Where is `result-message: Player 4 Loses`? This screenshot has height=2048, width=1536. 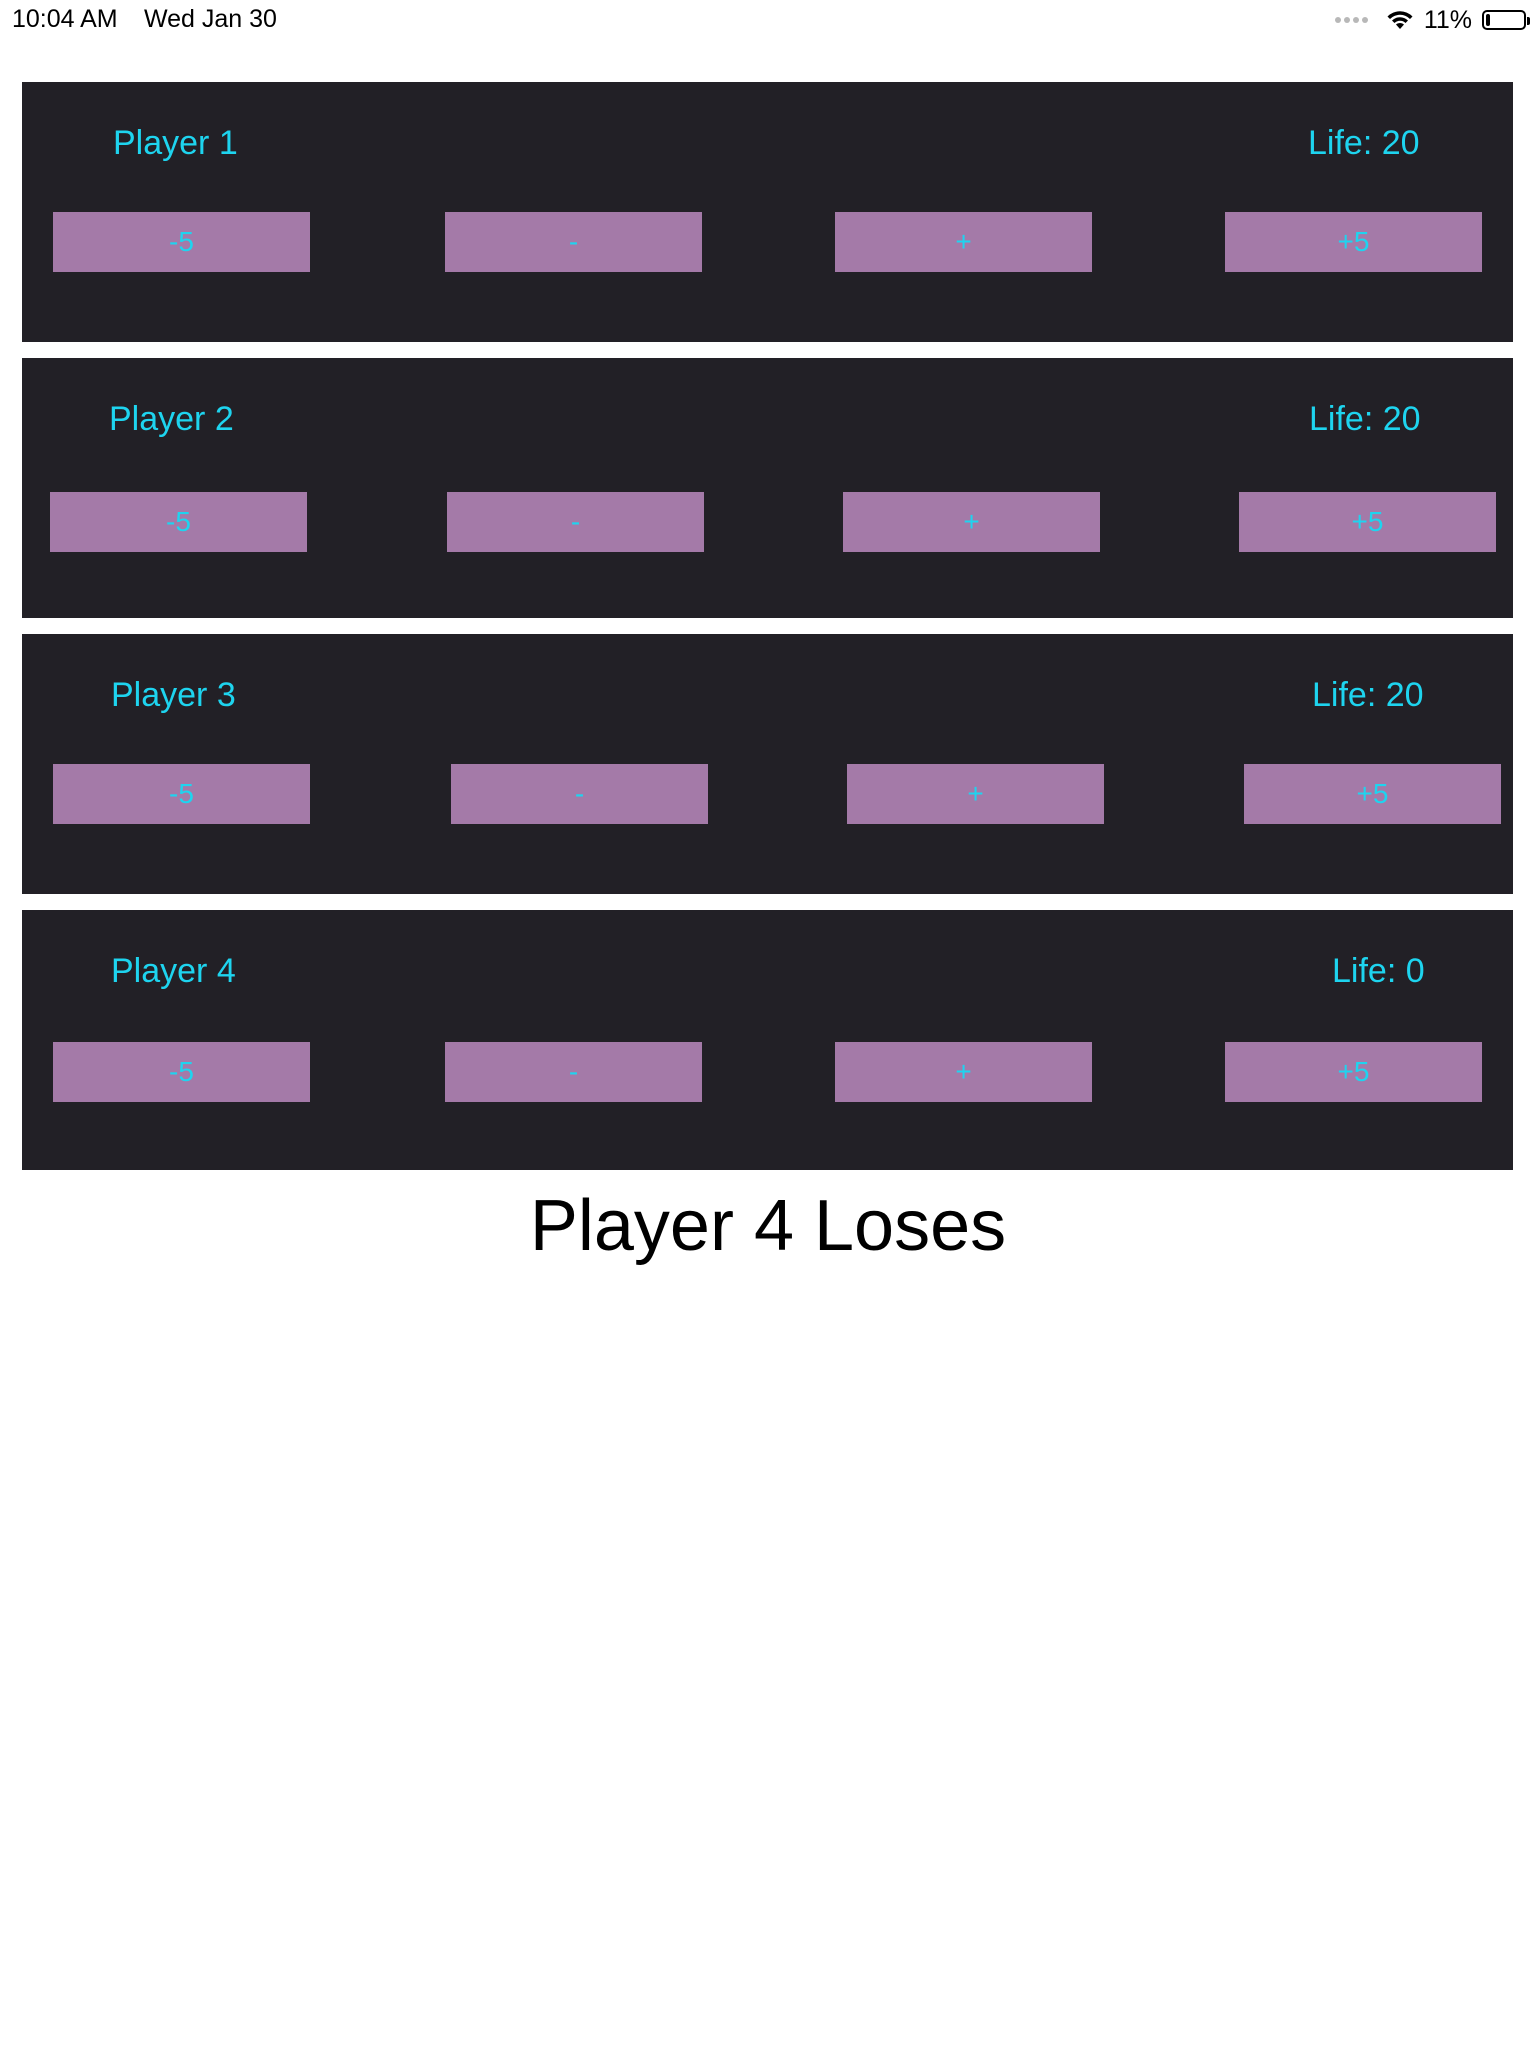
result-message: Player 4 Loses is located at coordinates (768, 1226).